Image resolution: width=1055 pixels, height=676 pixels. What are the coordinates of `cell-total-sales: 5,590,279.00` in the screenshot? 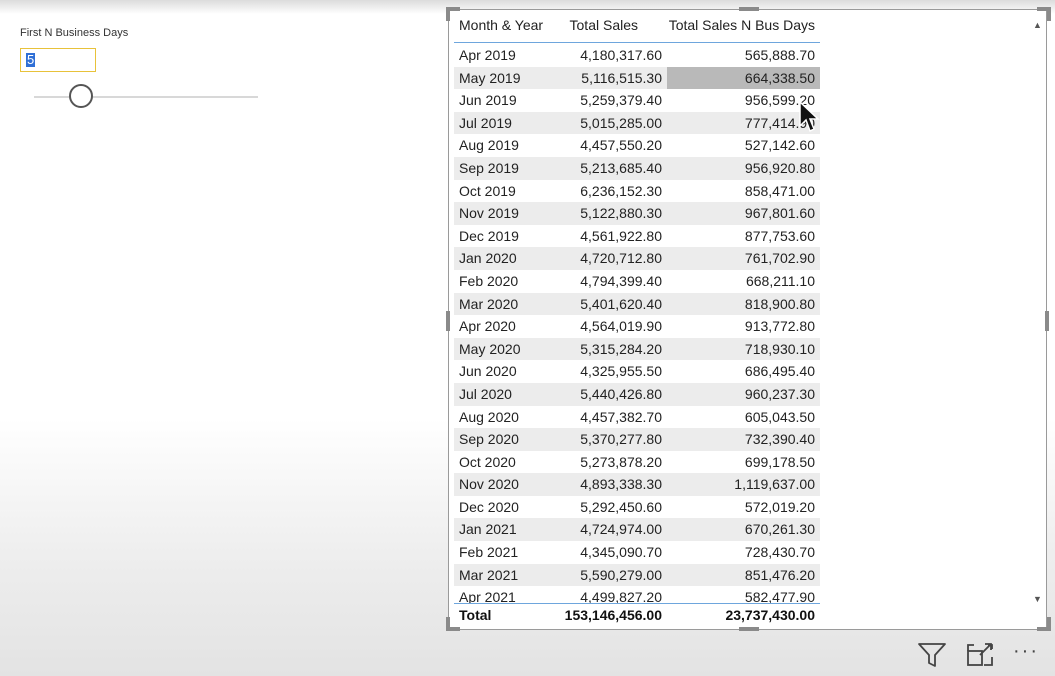 It's located at (621, 574).